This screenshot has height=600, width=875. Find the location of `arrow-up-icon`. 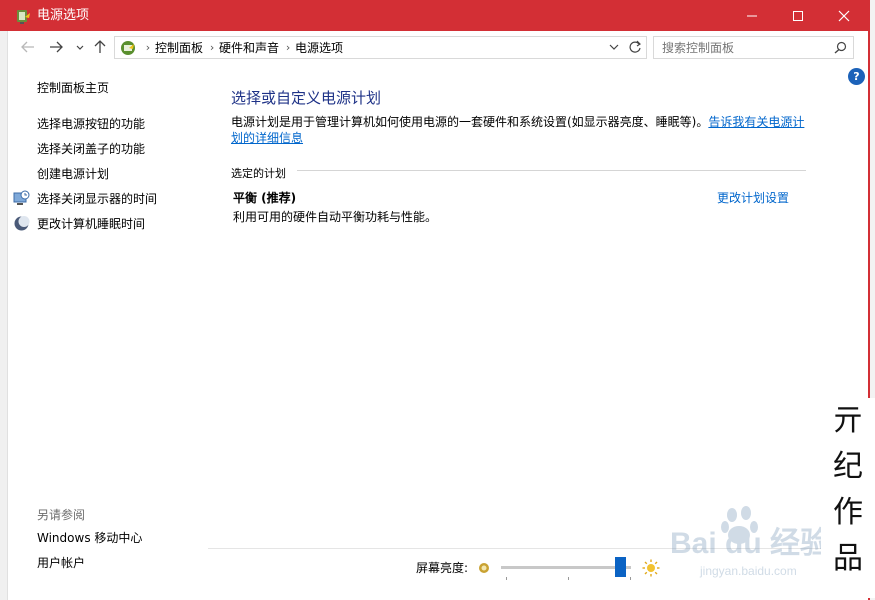

arrow-up-icon is located at coordinates (100, 46).